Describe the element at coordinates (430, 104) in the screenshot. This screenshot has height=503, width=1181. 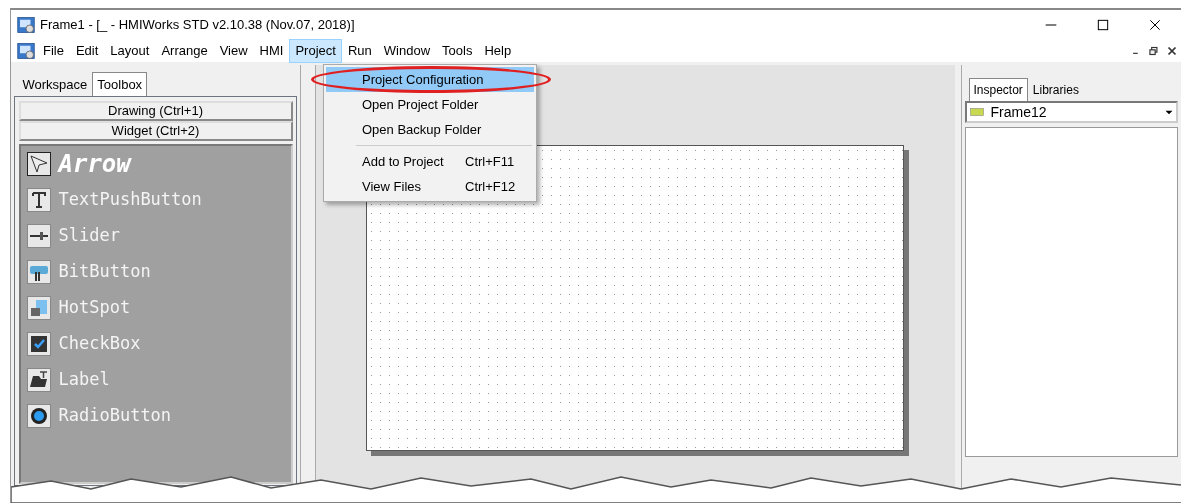
I see `menu-option: Open Project Folder` at that location.